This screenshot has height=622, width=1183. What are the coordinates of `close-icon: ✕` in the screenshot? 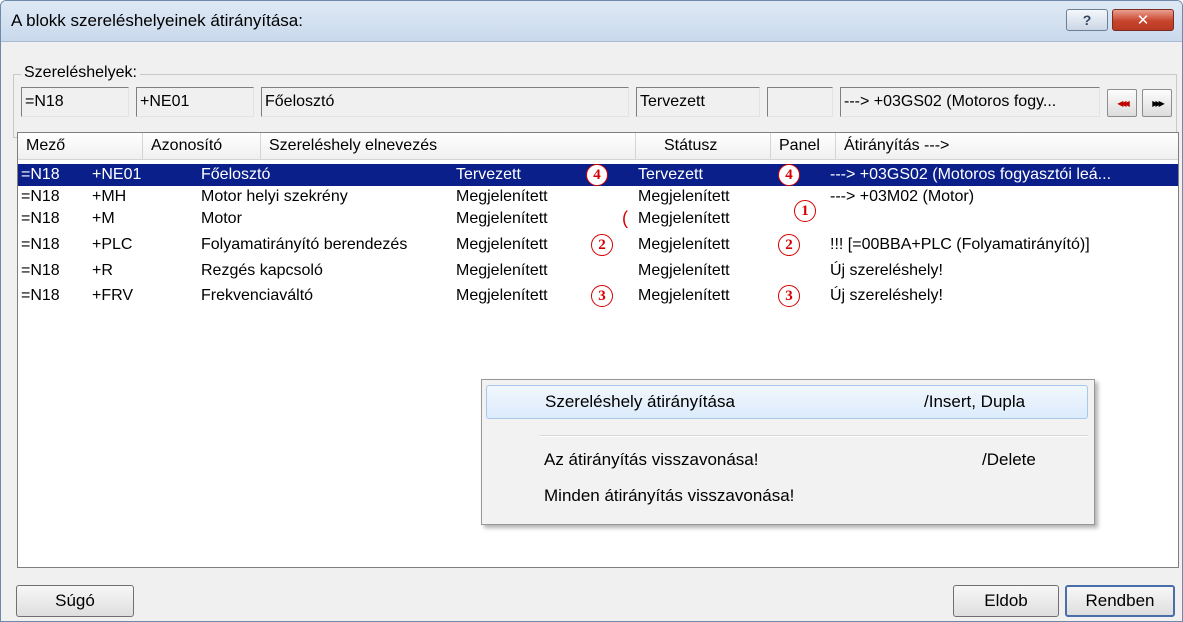 It's located at (1143, 20).